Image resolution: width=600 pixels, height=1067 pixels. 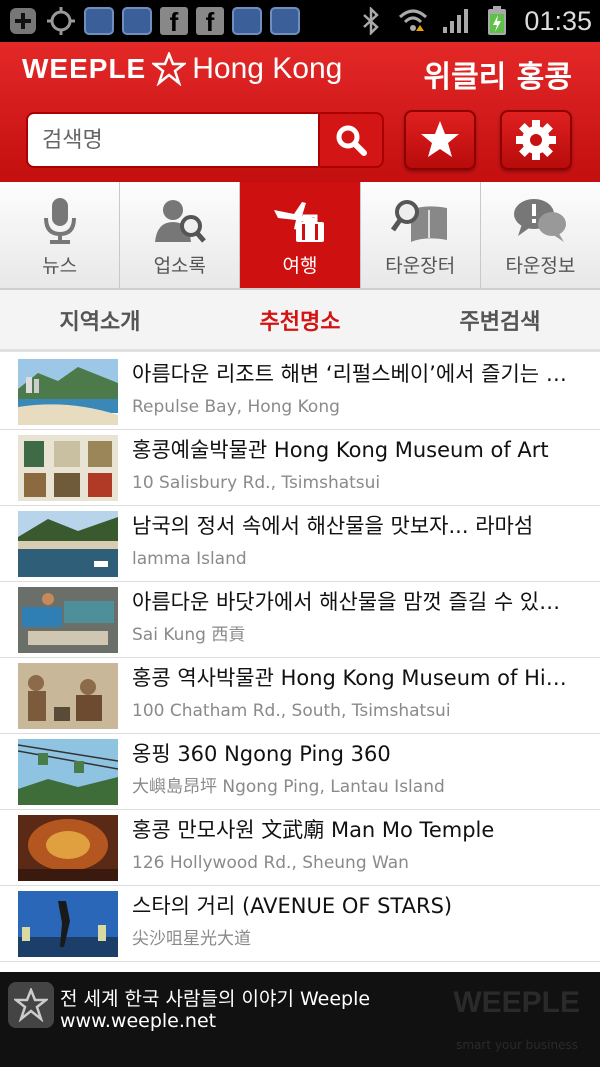 What do you see at coordinates (313, 830) in the screenshot?
I see `place-title: 홍콩 만모사원 文武廟 Man Mo Temple` at bounding box center [313, 830].